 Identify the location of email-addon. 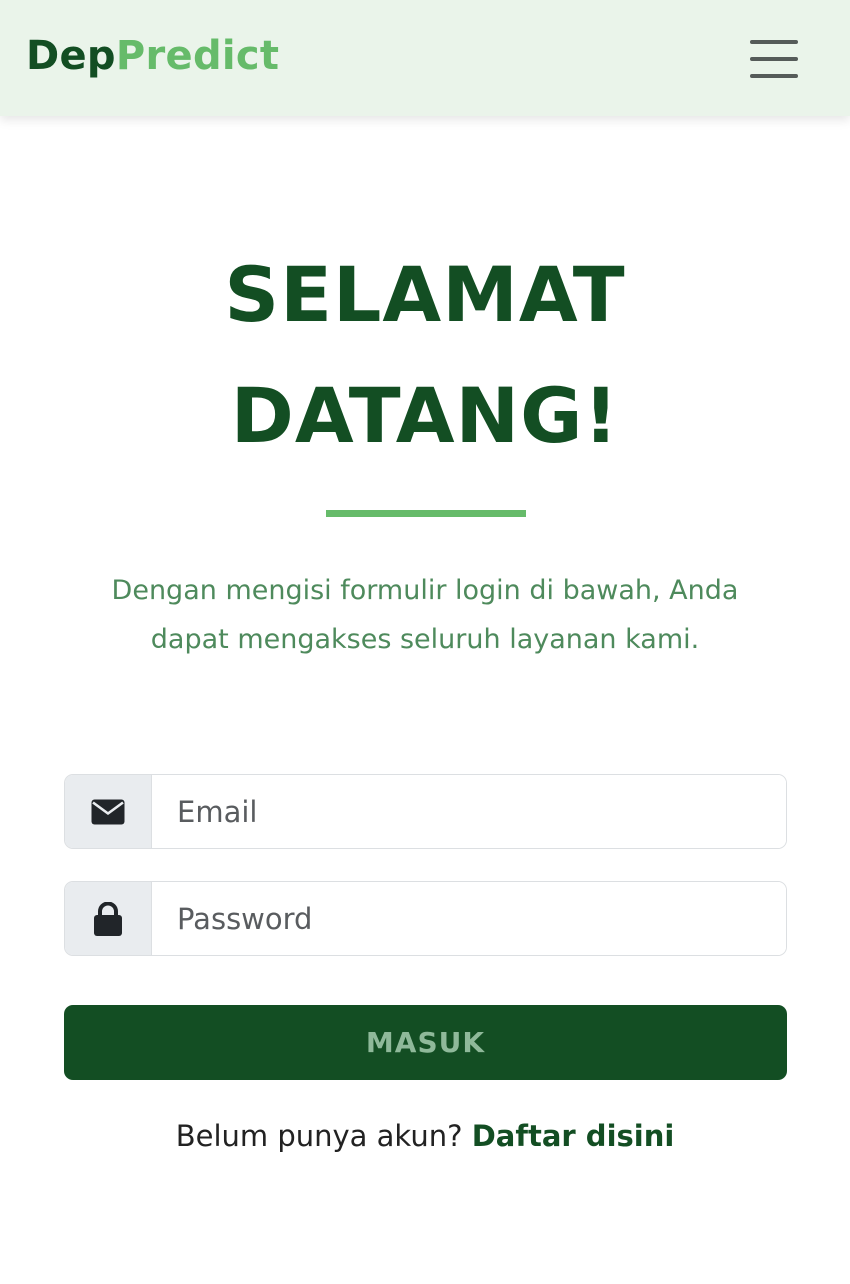
(108, 811).